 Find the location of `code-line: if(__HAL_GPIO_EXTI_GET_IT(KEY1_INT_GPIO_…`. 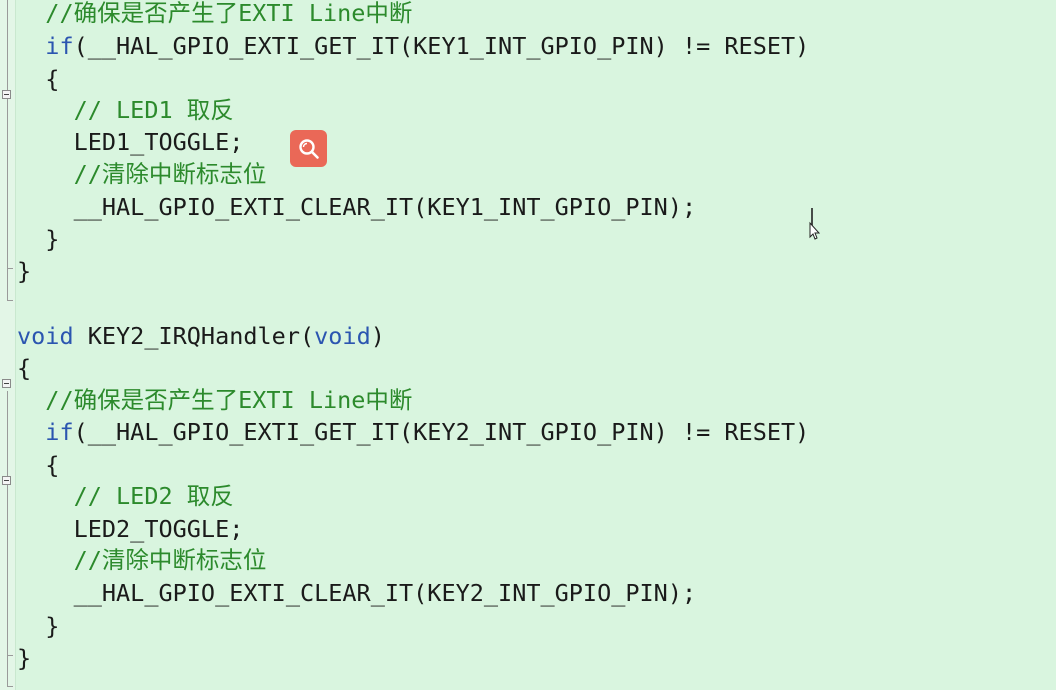

code-line: if(__HAL_GPIO_EXTI_GET_IT(KEY1_INT_GPIO_… is located at coordinates (413, 46).